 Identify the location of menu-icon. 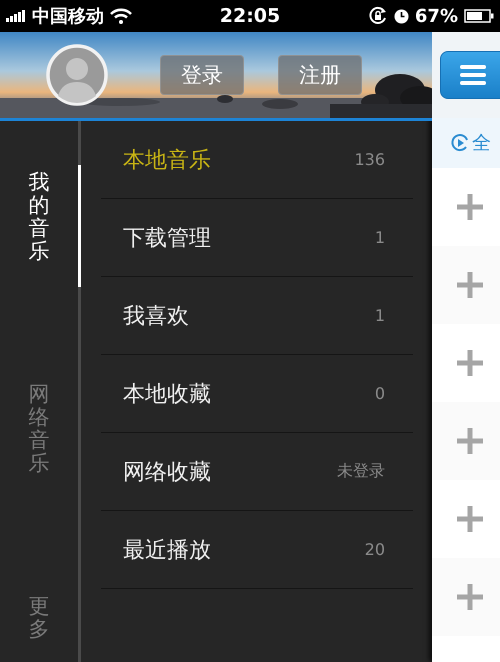
(473, 75).